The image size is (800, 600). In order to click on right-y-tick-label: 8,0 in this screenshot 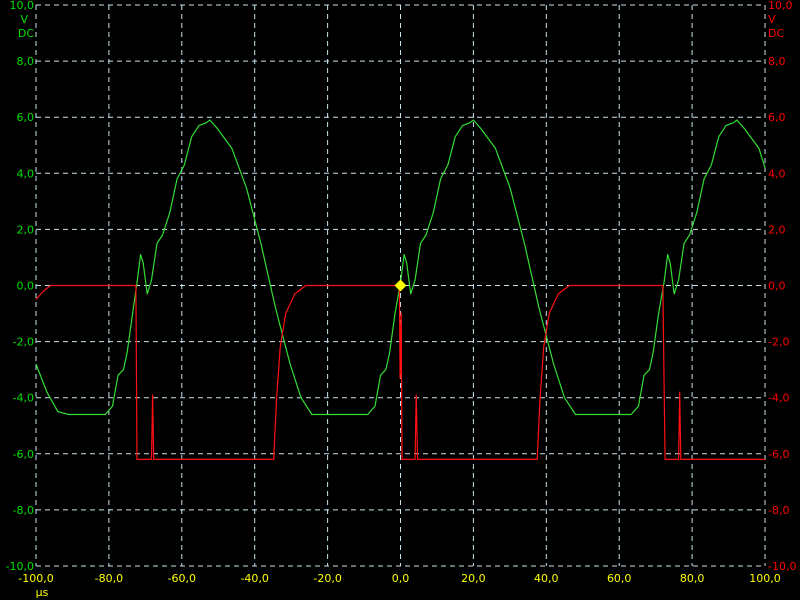, I will do `click(777, 61)`.